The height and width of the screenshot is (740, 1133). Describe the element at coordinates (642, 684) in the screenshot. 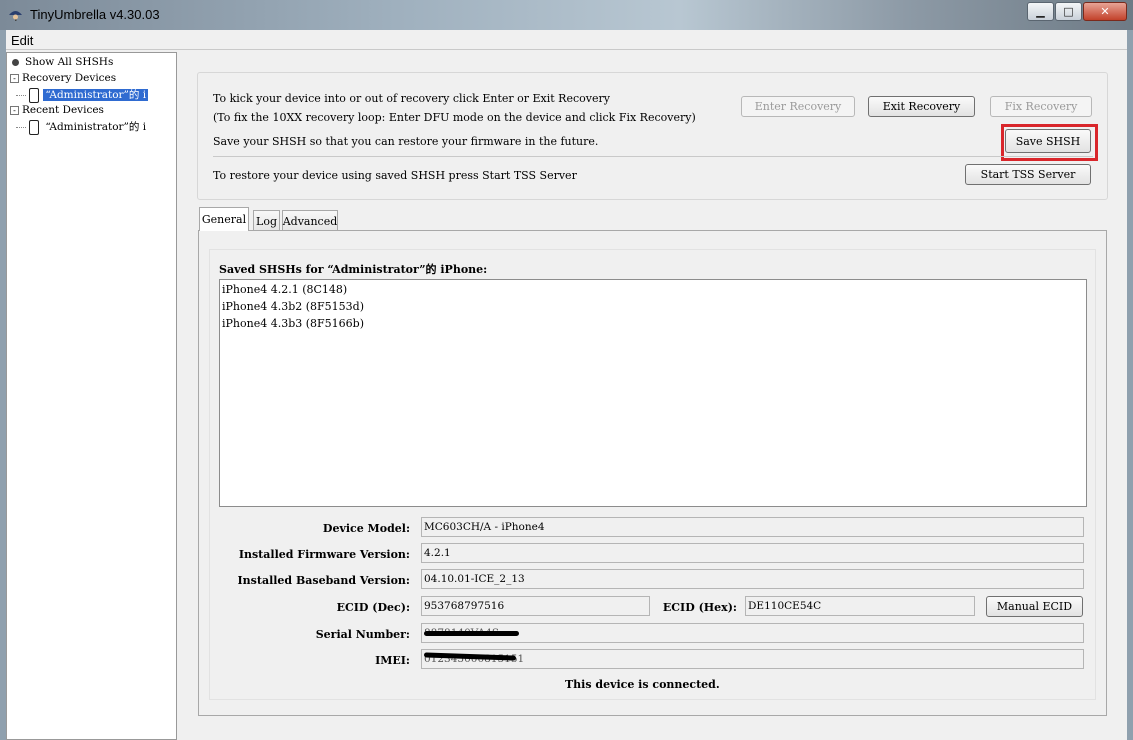

I see `connection-status: This device is connected.` at that location.